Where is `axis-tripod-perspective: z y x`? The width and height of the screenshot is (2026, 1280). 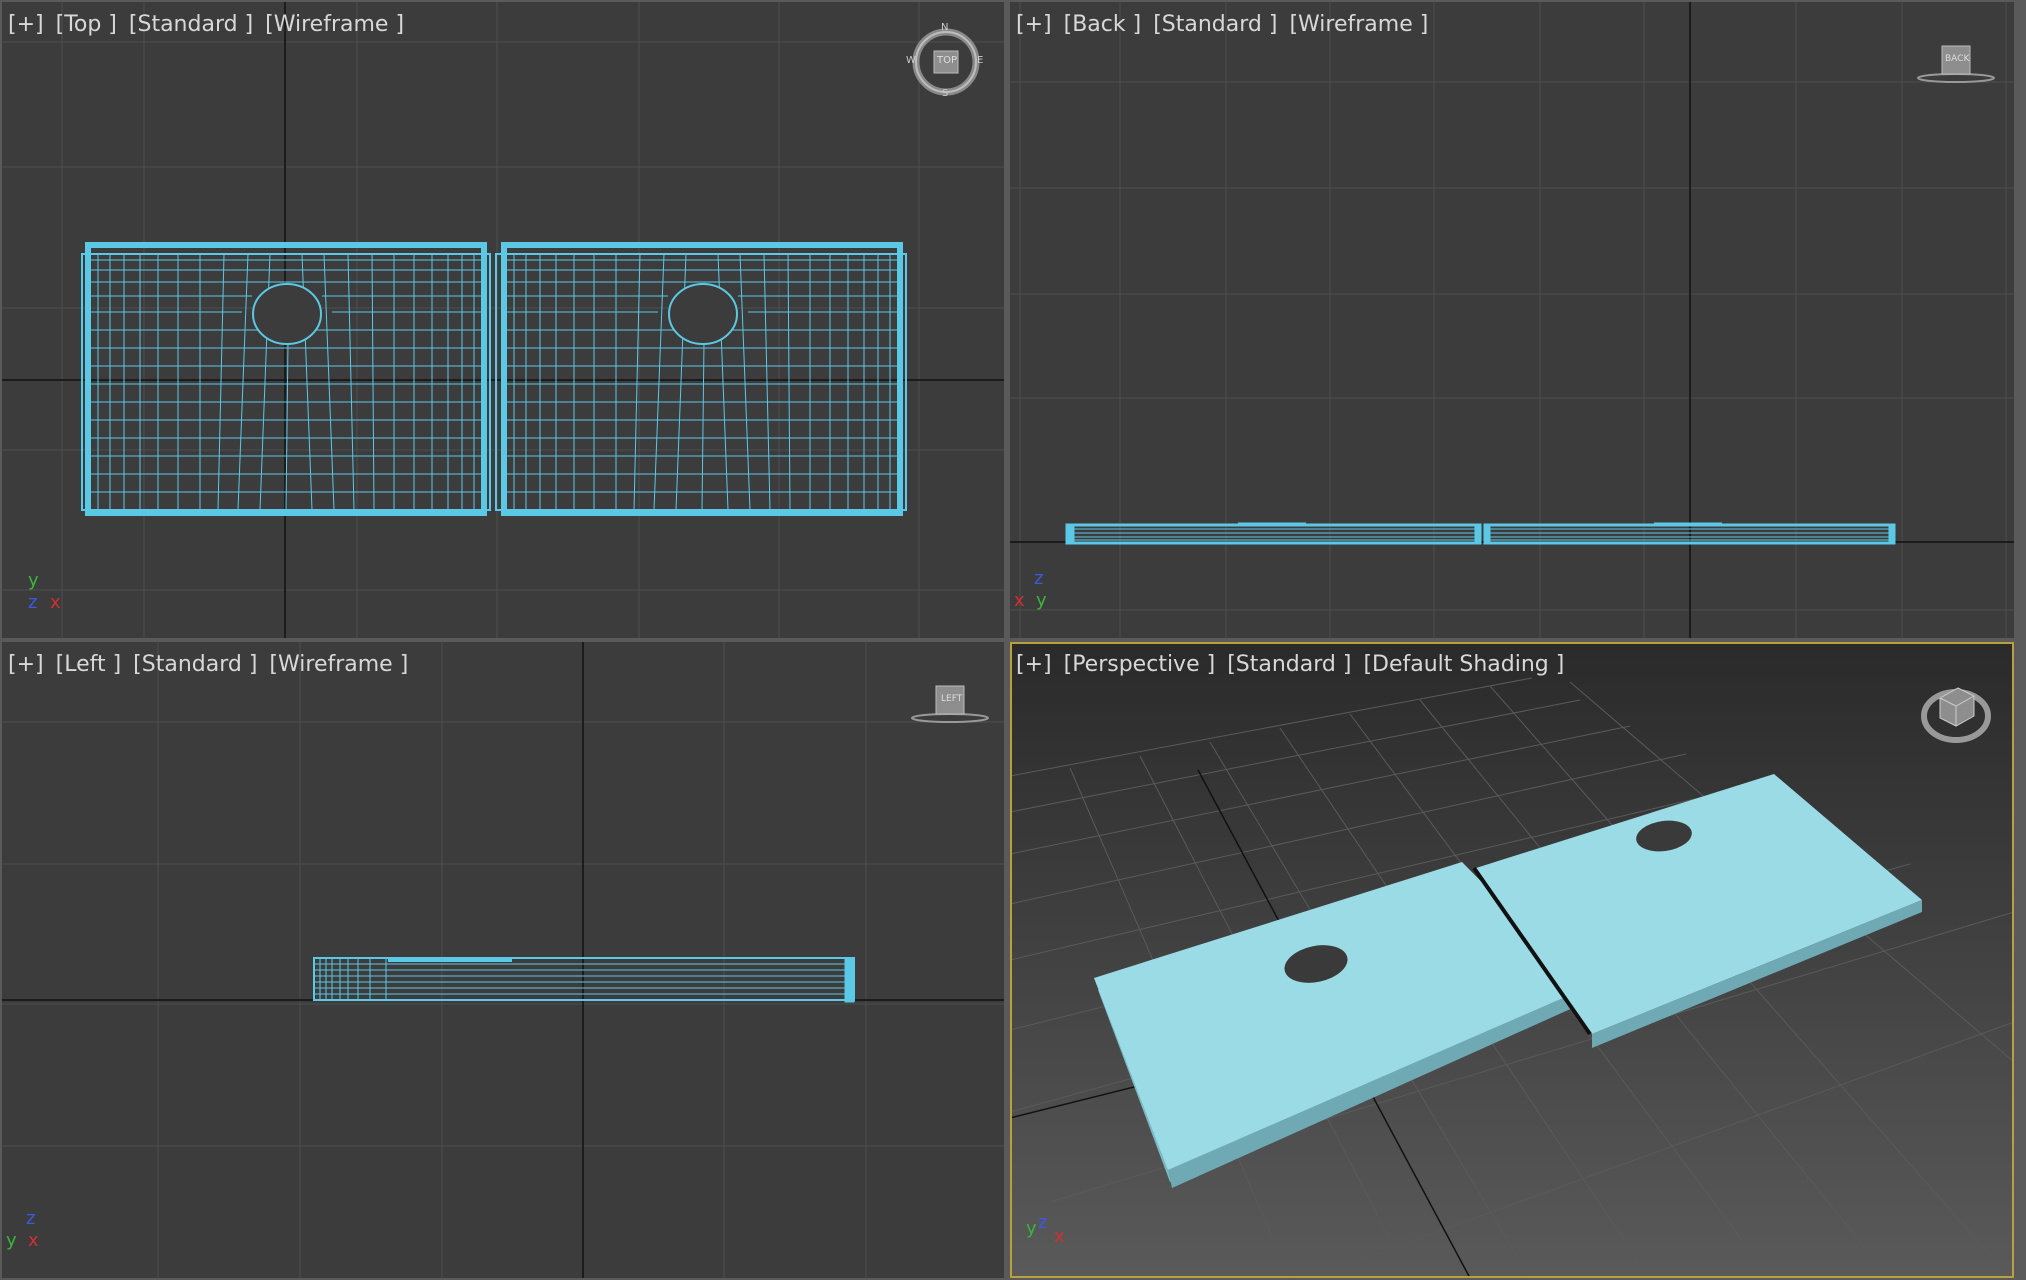
axis-tripod-perspective: z y x is located at coordinates (1052, 1237).